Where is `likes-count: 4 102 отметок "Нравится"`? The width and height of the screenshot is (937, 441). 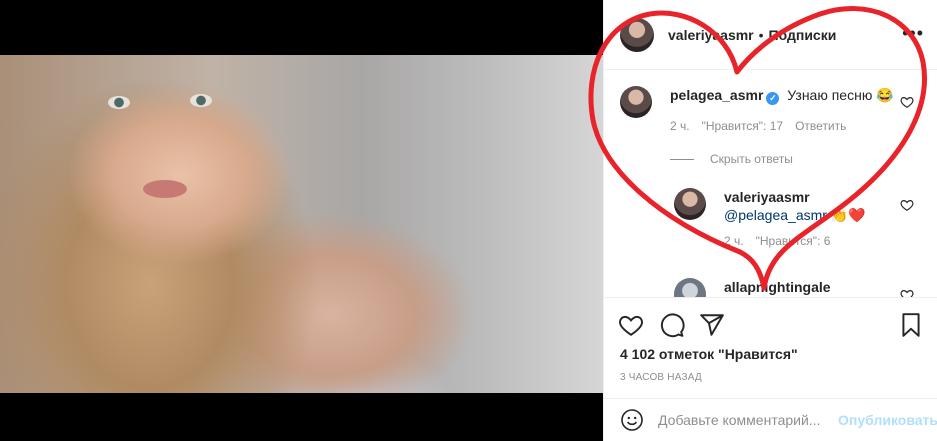
likes-count: 4 102 отметок "Нравится" is located at coordinates (709, 354).